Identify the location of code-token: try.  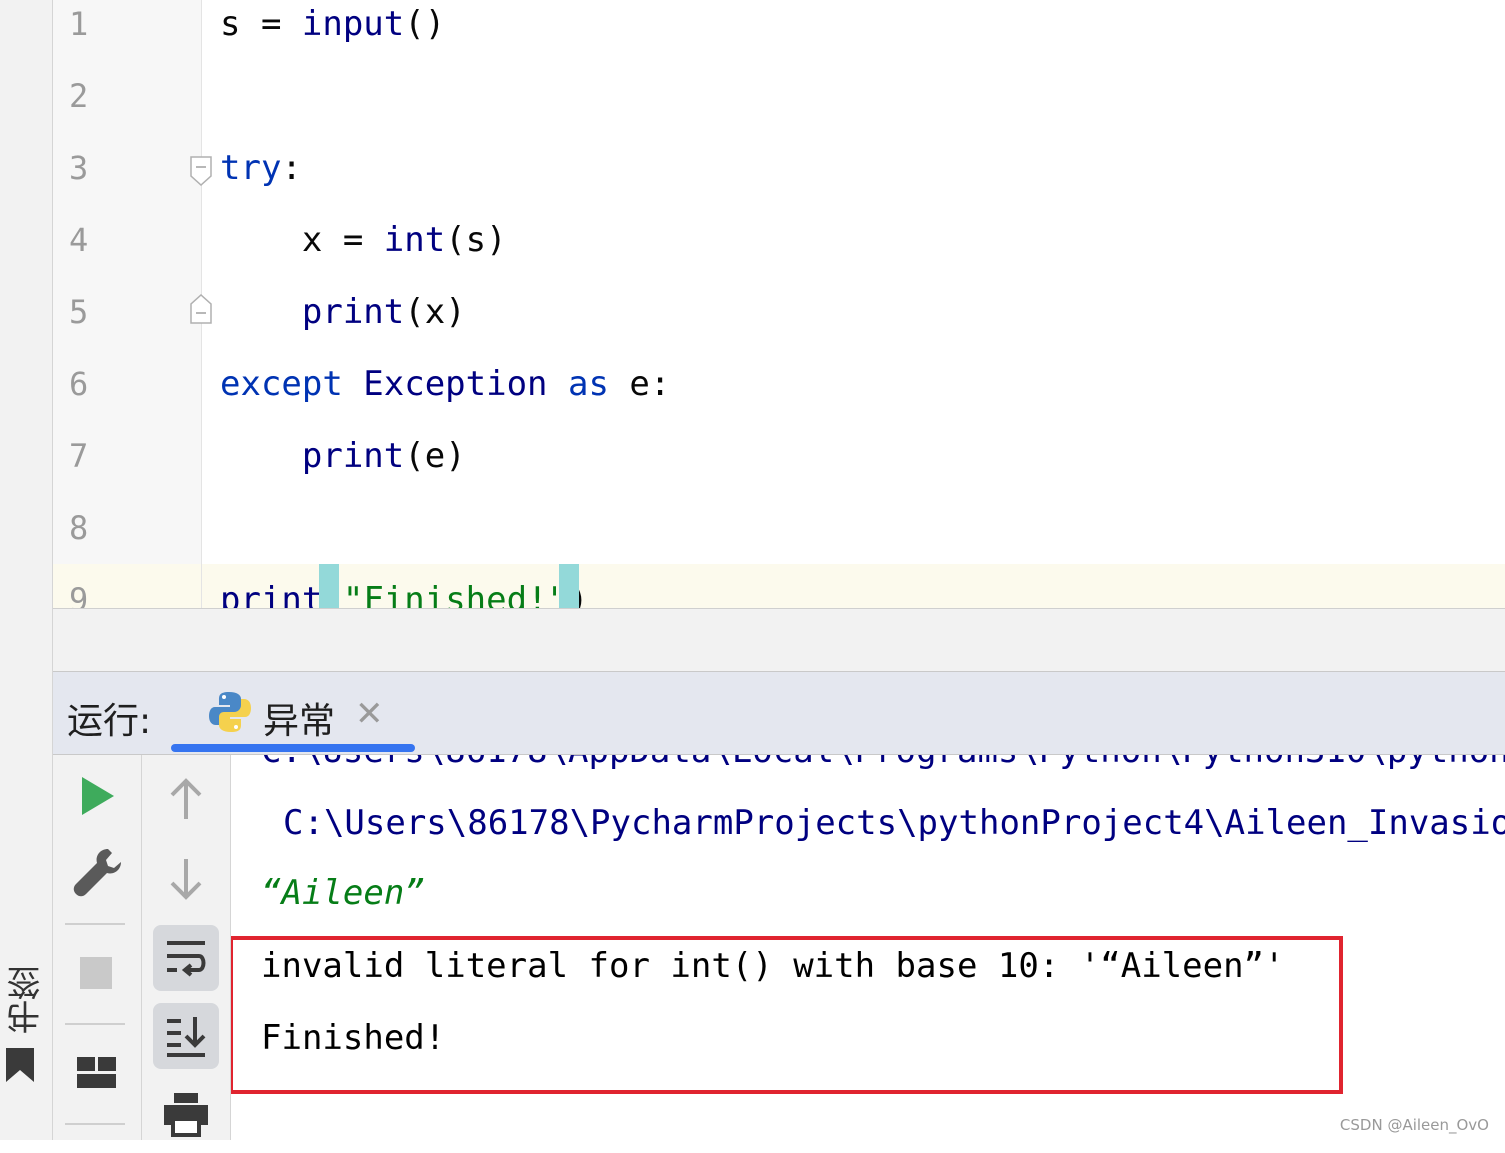
(251, 168).